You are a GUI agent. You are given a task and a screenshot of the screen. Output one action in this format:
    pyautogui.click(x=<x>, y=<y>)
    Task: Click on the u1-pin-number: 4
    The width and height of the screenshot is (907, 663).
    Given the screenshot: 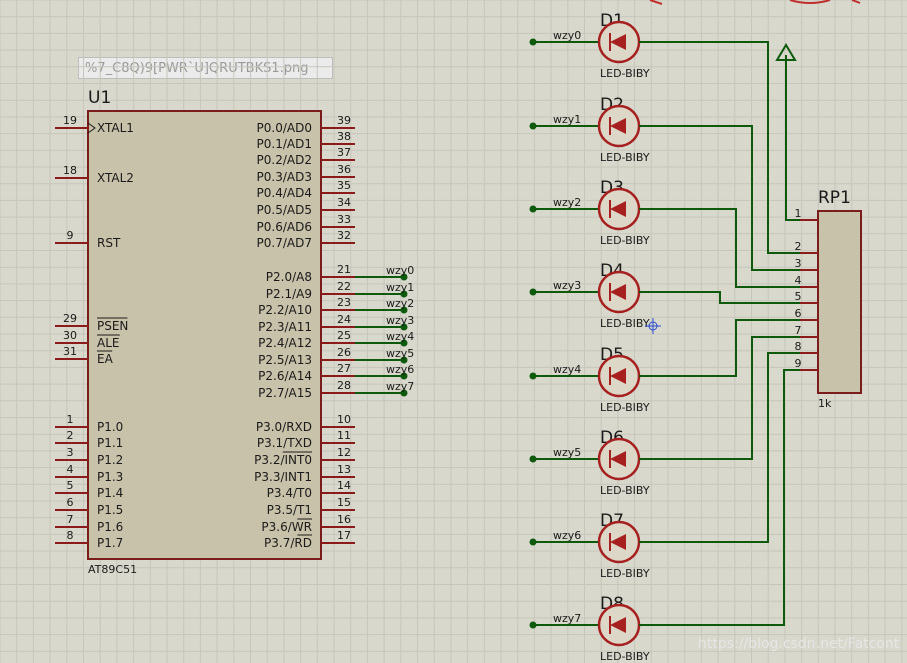 What is the action you would take?
    pyautogui.click(x=70, y=469)
    